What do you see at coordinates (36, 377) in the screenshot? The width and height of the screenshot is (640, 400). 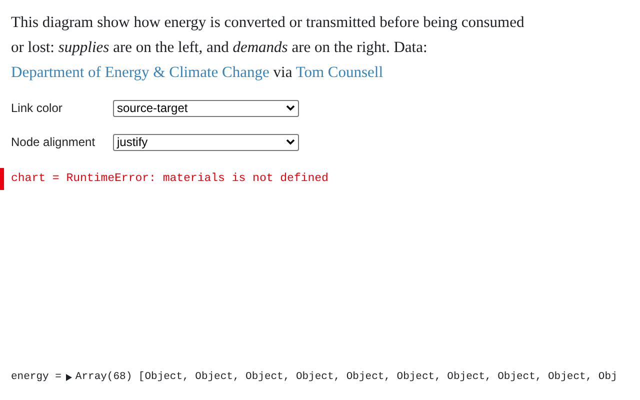 I see `variable-name: energy =` at bounding box center [36, 377].